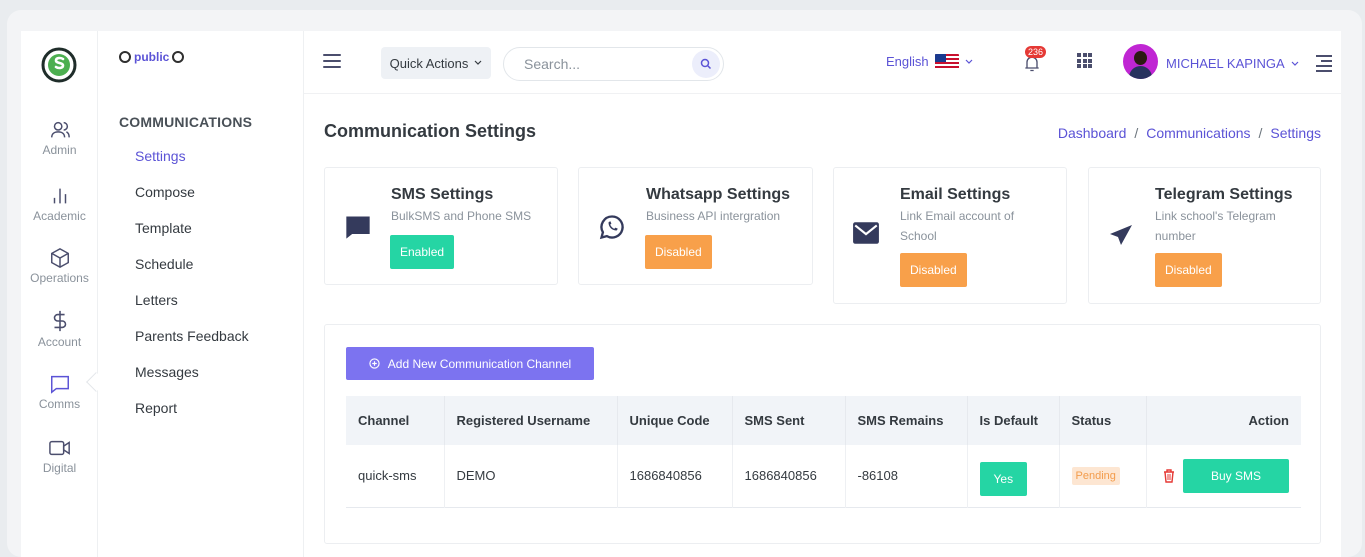  I want to click on rail-label: Comms, so click(59, 404).